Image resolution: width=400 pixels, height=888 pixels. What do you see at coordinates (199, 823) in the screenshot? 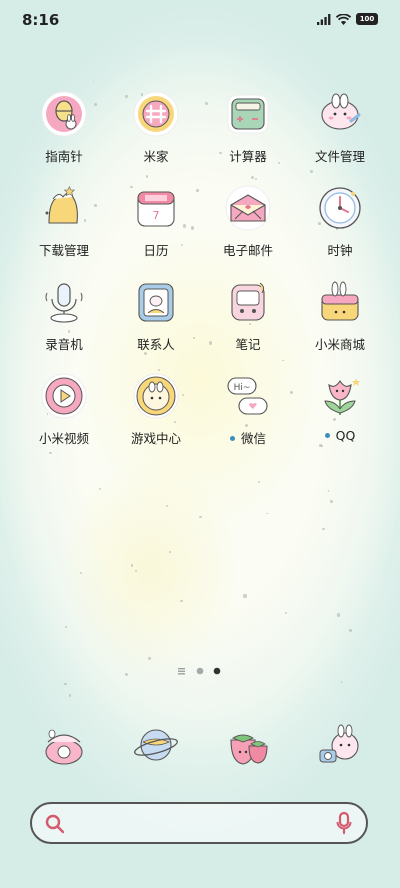
I see `search-bar` at bounding box center [199, 823].